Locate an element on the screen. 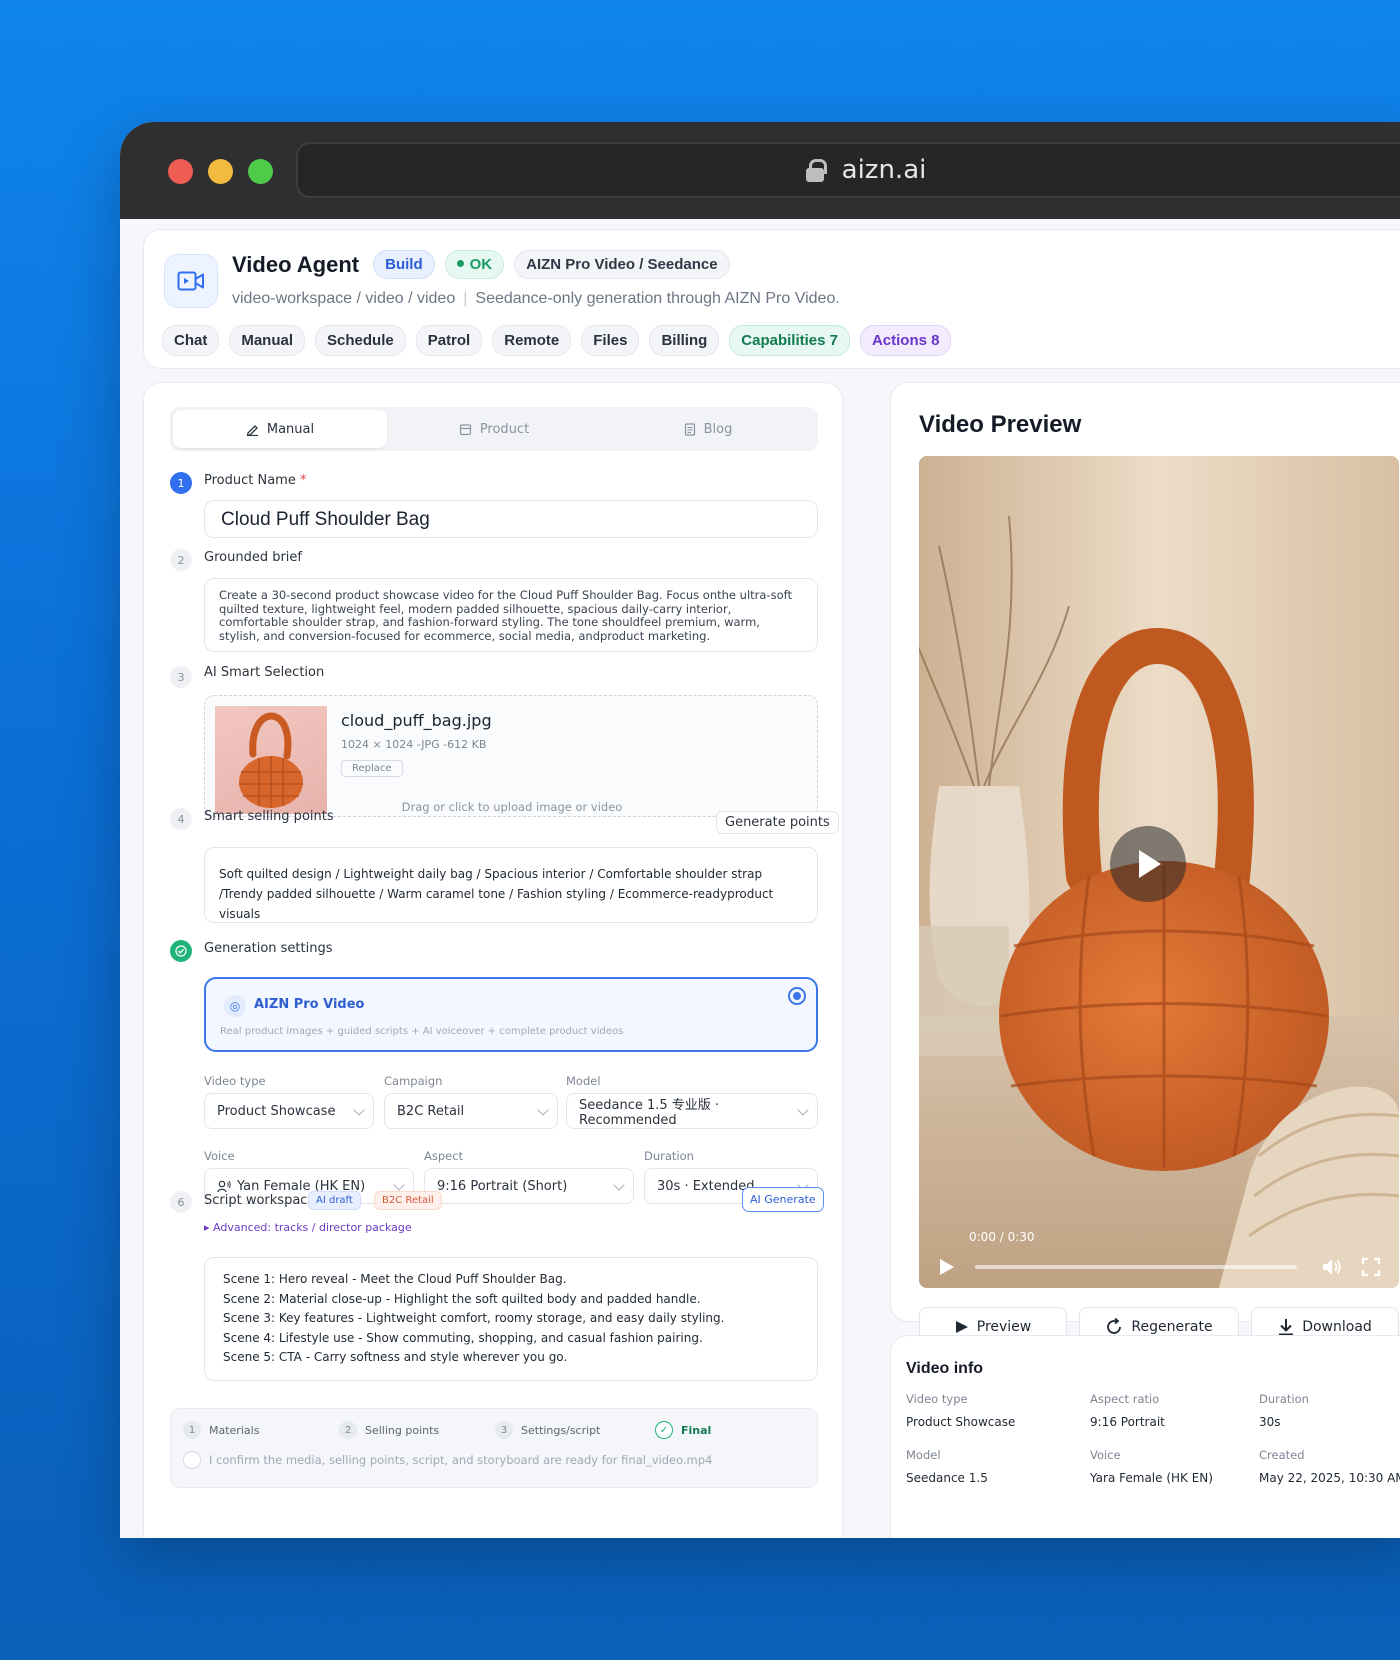  video-info-title: Video info is located at coordinates (945, 1368).